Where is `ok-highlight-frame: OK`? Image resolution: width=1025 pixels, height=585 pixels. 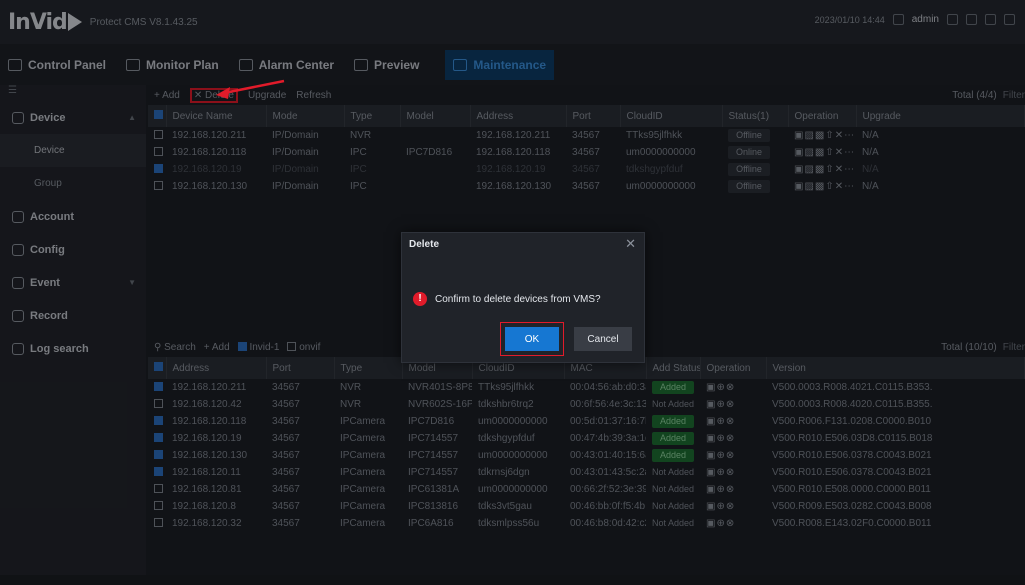
ok-highlight-frame: OK is located at coordinates (532, 339).